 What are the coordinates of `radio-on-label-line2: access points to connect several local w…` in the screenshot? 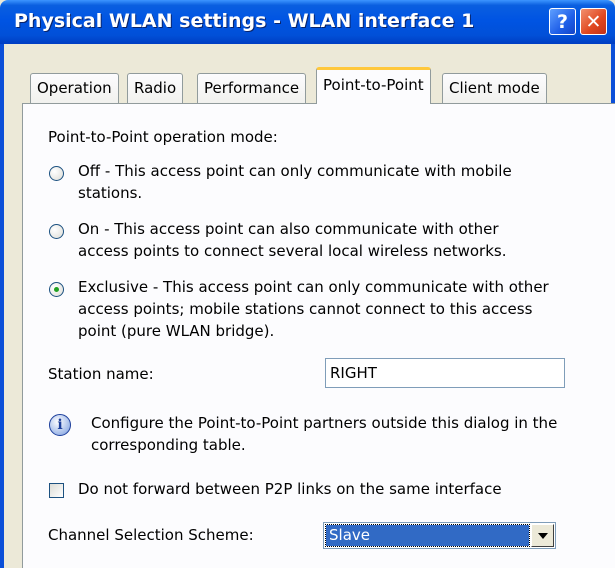 It's located at (292, 251).